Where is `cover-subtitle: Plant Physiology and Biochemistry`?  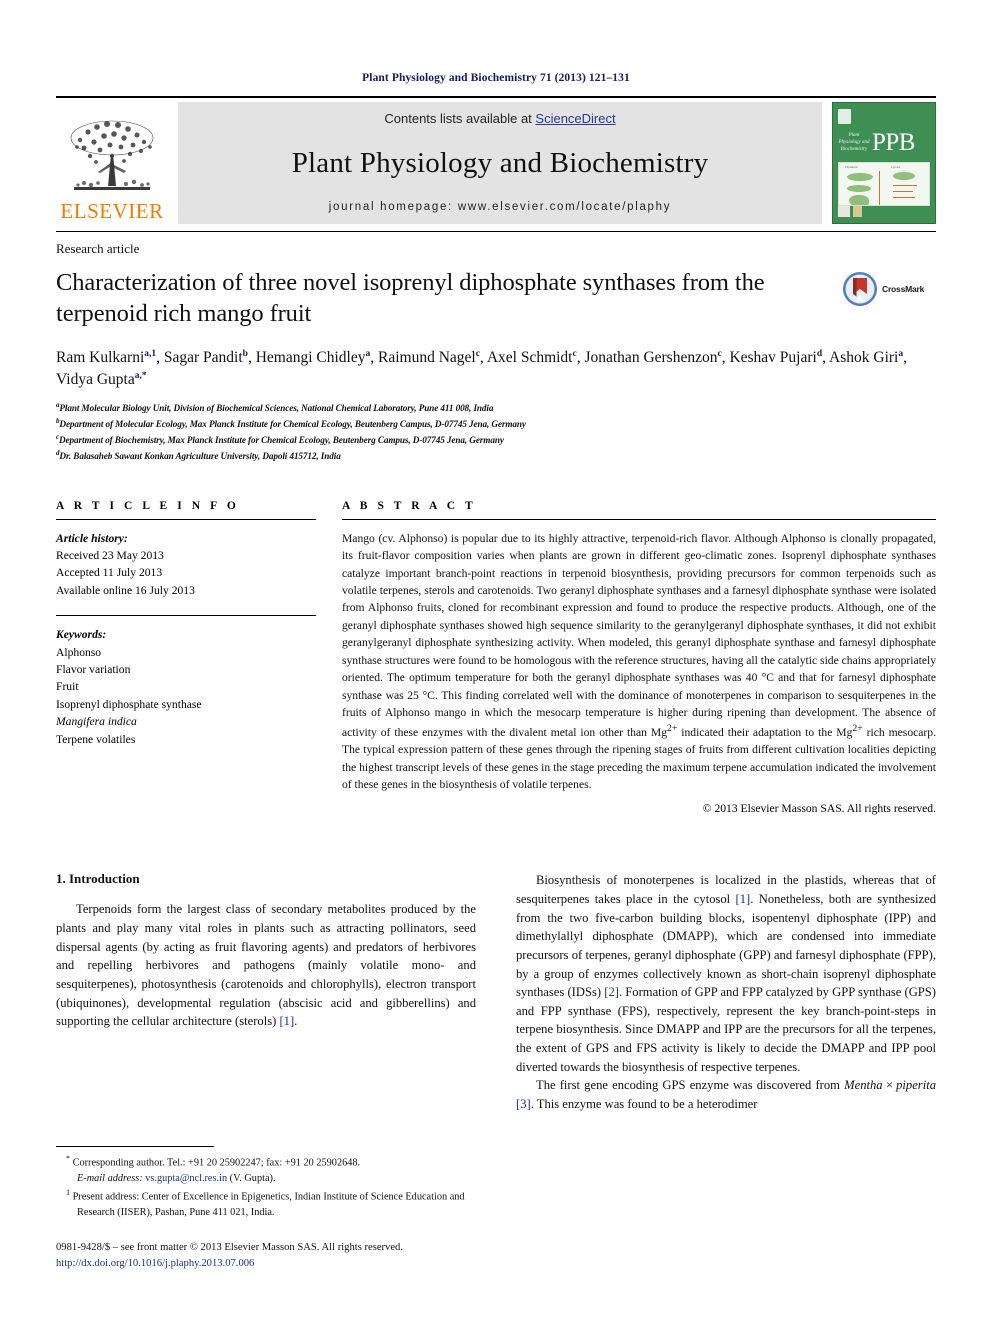
cover-subtitle: Plant Physiology and Biochemistry is located at coordinates (854, 142).